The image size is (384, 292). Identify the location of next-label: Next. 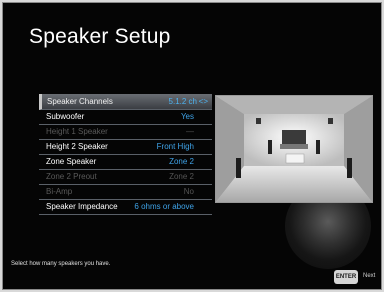
(369, 276).